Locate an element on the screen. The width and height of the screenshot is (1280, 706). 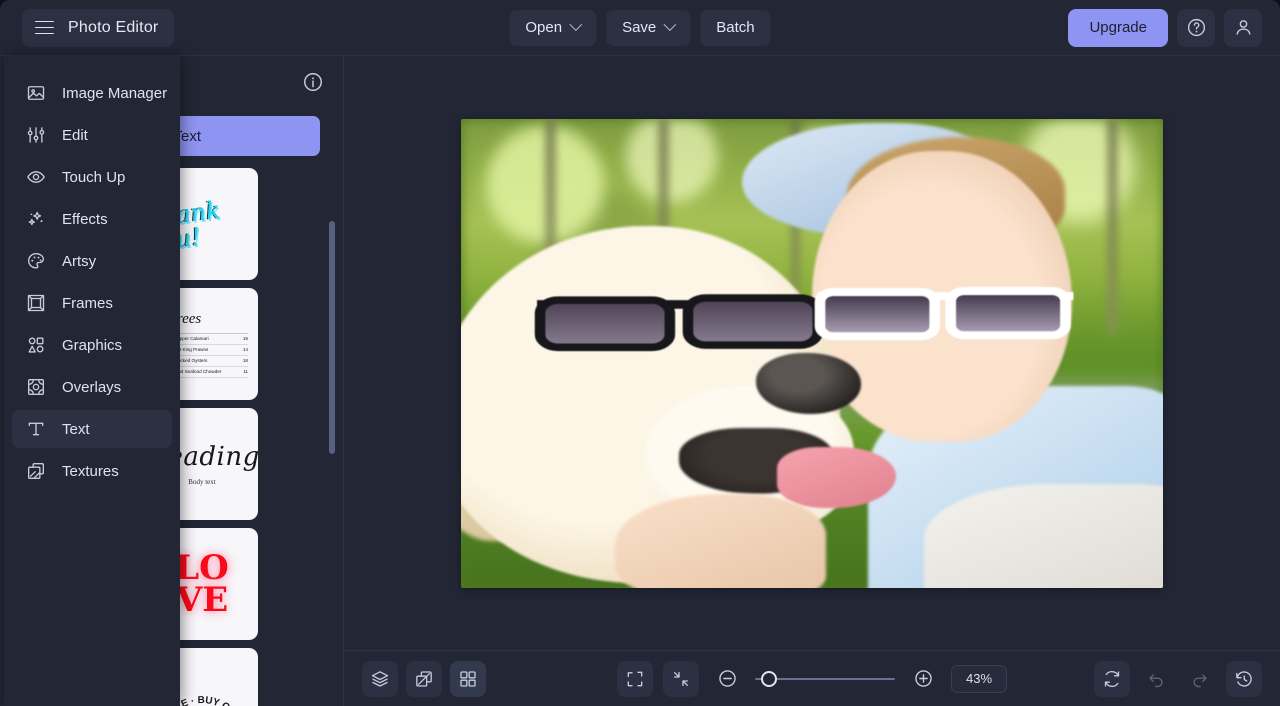
file-actions-group: Open Save Batch is located at coordinates (640, 27).